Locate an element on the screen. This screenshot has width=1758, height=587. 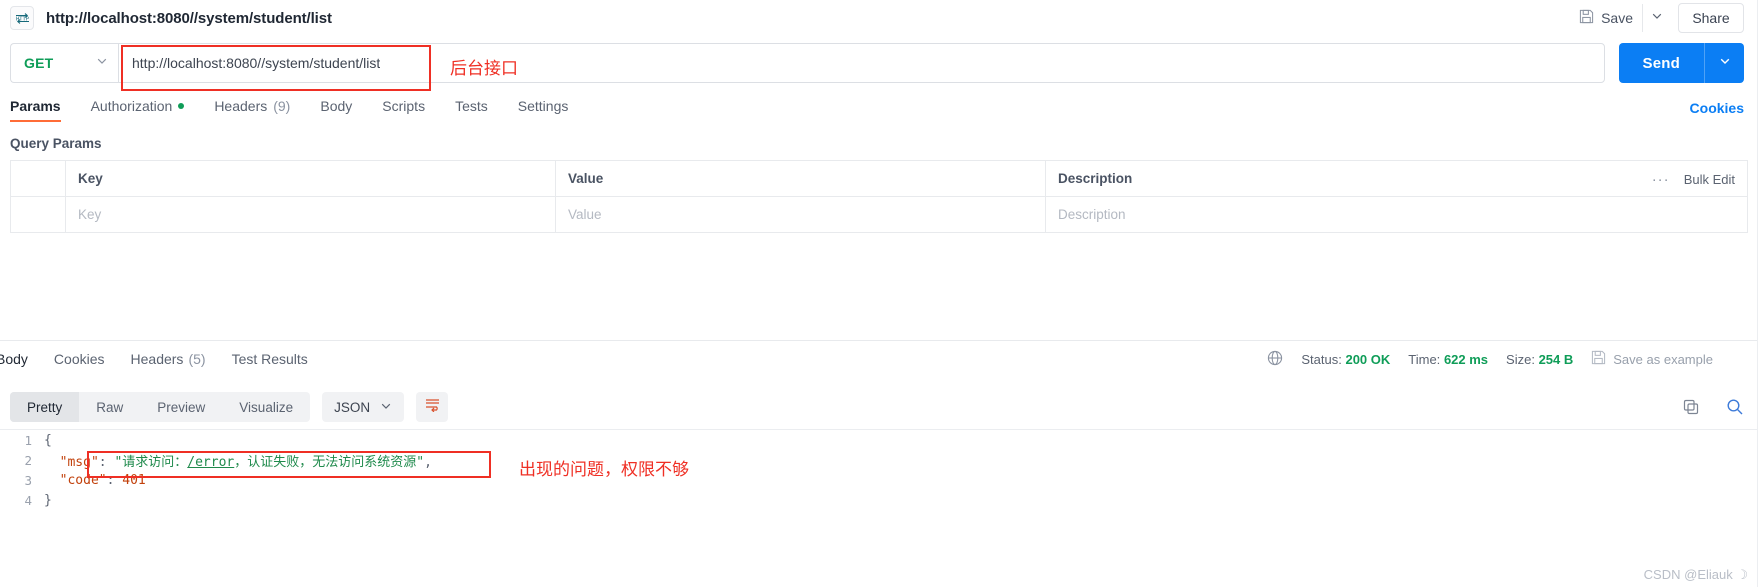
share-label: Share is located at coordinates (1711, 18).